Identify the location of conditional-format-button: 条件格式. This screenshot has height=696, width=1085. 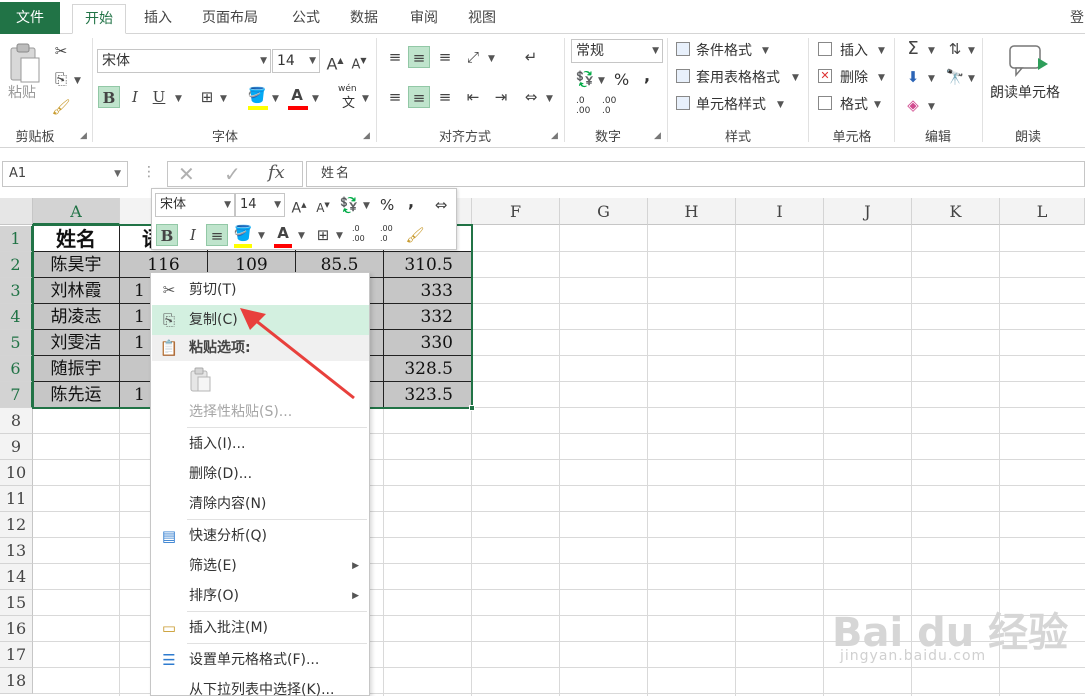
(724, 50).